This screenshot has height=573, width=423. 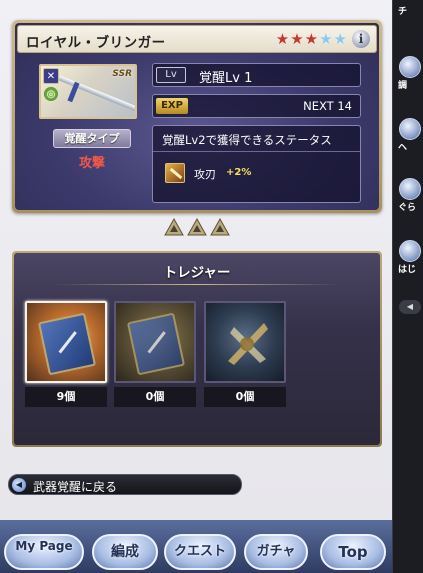 I want to click on bottom-nav: My Page 編成 クエスト ガチャ Top, so click(x=196, y=546).